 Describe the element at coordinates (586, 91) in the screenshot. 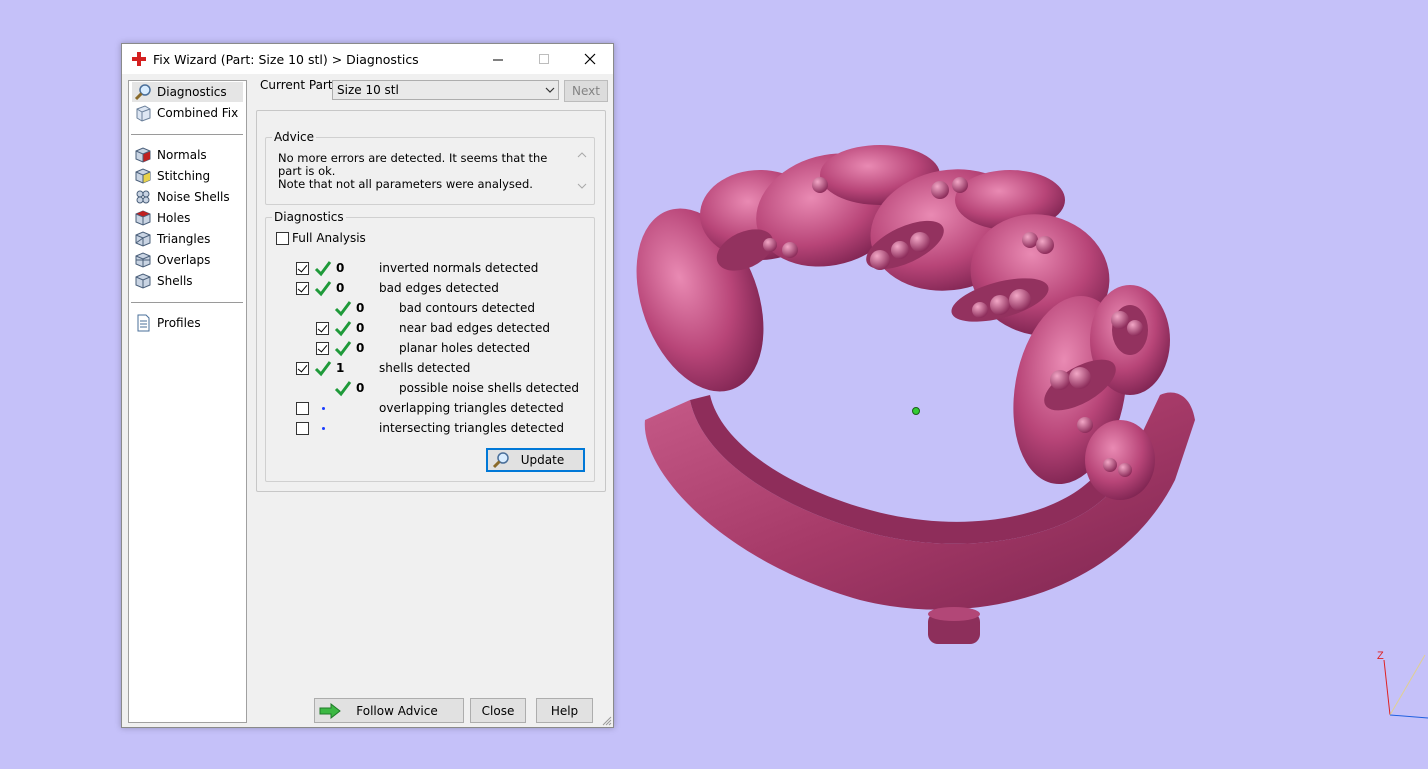

I see `next-button: Next` at that location.